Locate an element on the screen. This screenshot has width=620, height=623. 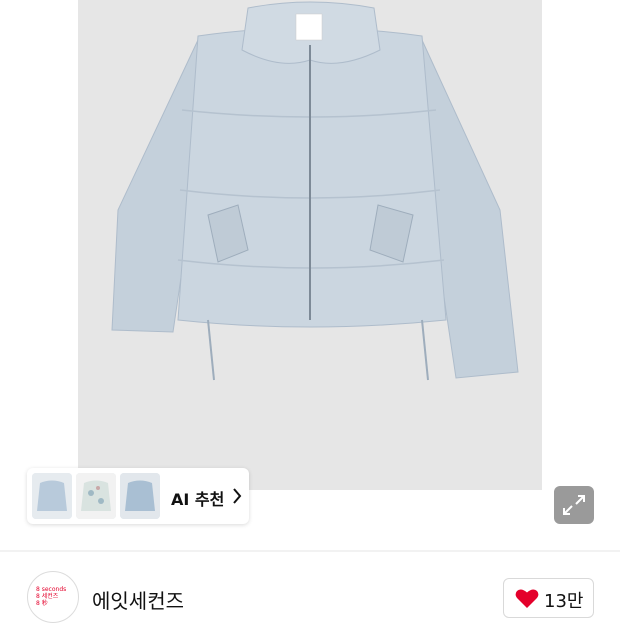
like-button: 13만 is located at coordinates (548, 598).